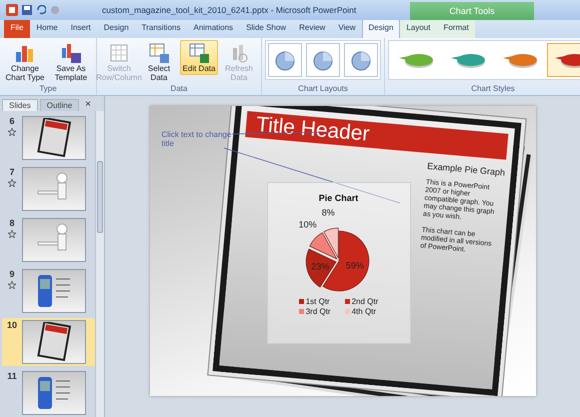 This screenshot has height=417, width=580. Describe the element at coordinates (314, 301) in the screenshot. I see `legend-item: 1st Qtr` at that location.